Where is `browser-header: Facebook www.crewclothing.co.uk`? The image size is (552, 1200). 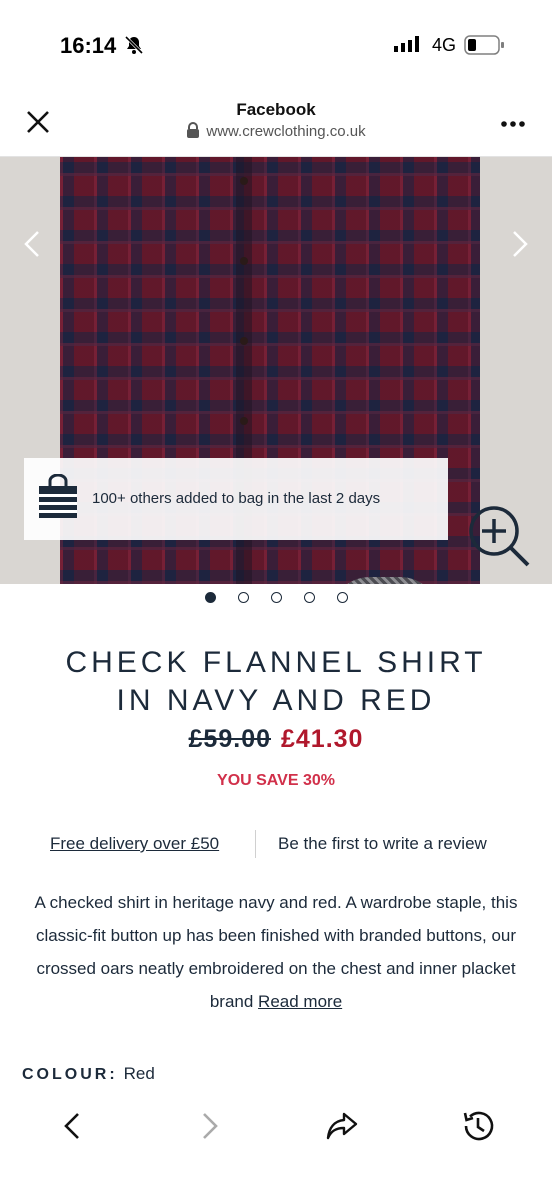 browser-header: Facebook www.crewclothing.co.uk is located at coordinates (276, 123).